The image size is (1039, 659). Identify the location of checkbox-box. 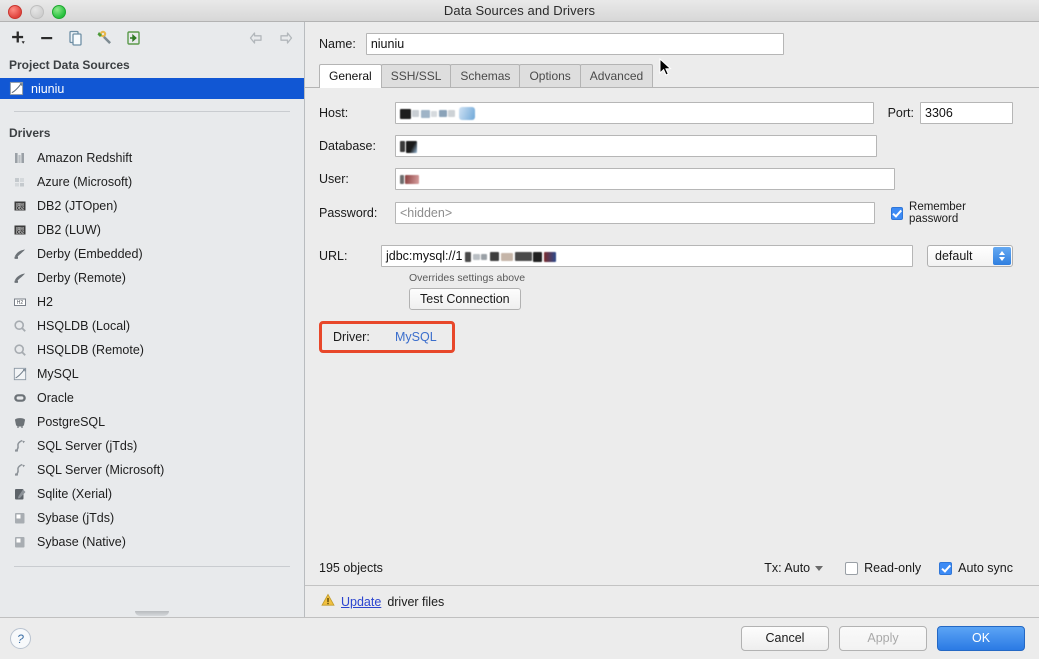
(946, 568).